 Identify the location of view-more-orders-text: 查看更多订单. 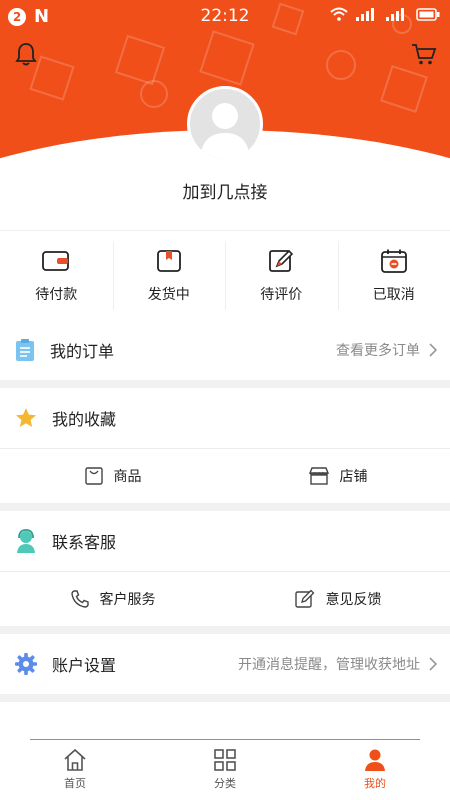
(378, 351).